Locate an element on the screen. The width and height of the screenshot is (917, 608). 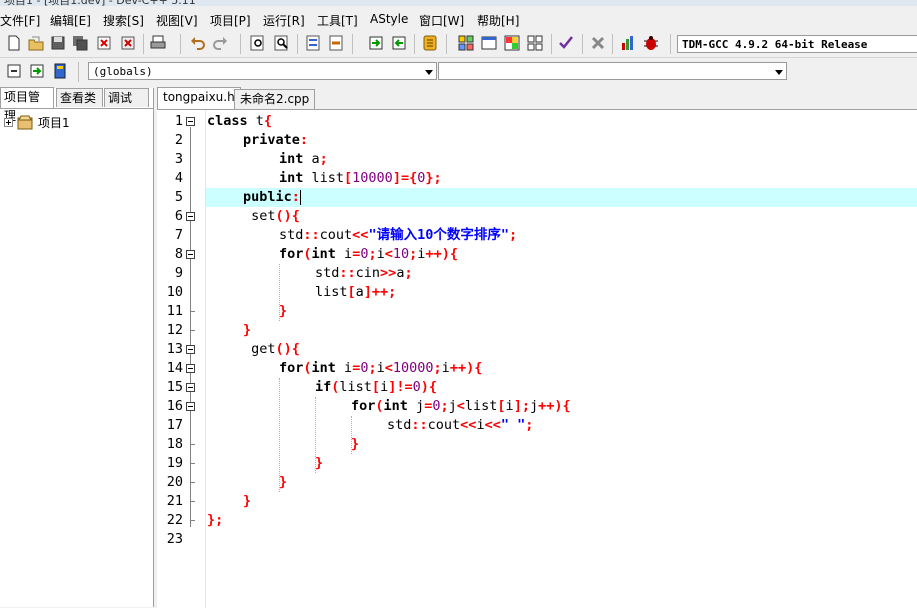
tab-project-manager: 项目管理 is located at coordinates (27, 105).